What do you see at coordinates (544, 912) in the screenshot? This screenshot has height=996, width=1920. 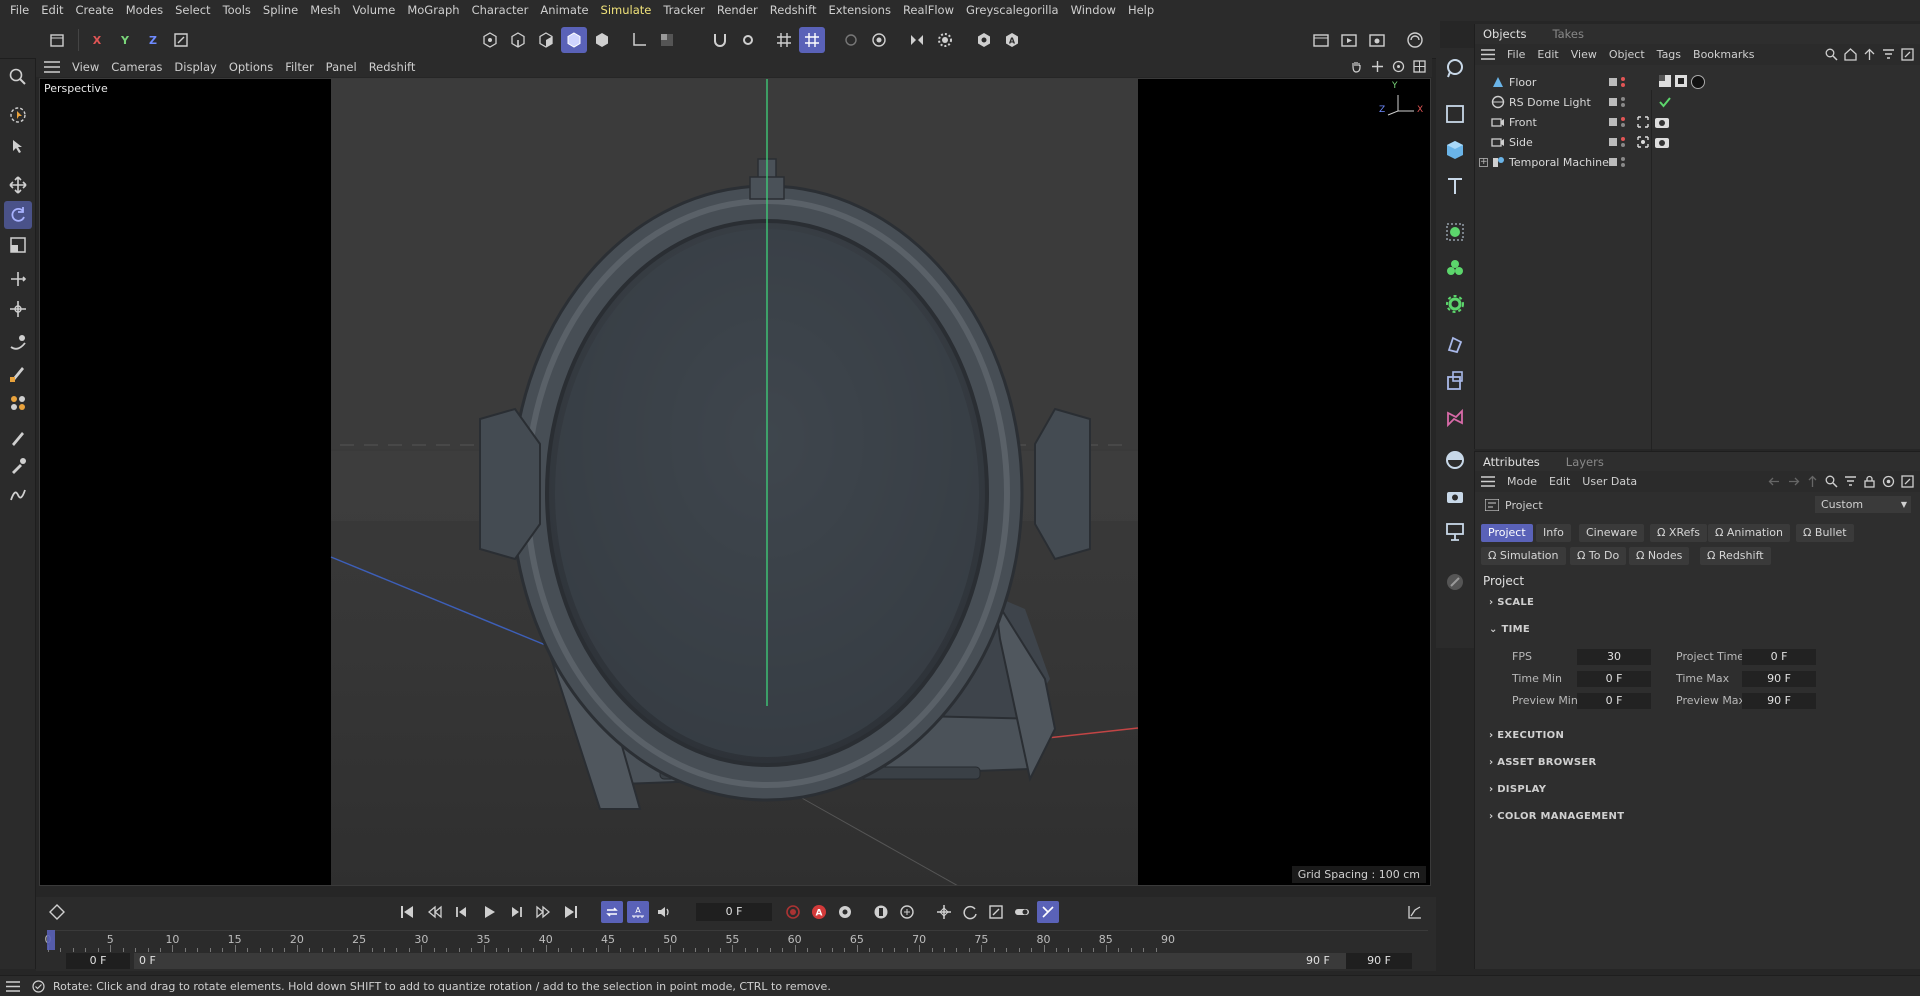 I see `next-key-icon` at bounding box center [544, 912].